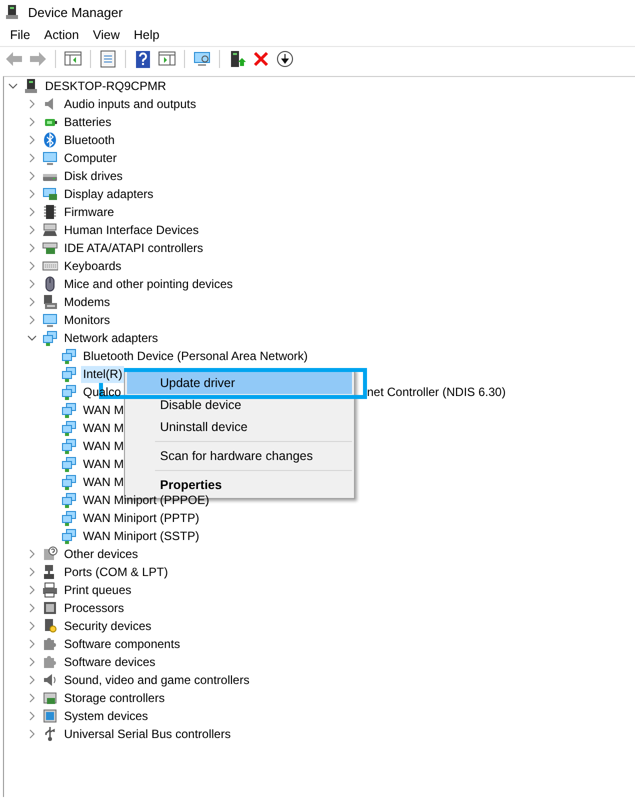 This screenshot has height=807, width=635. I want to click on download-circle-button, so click(285, 59).